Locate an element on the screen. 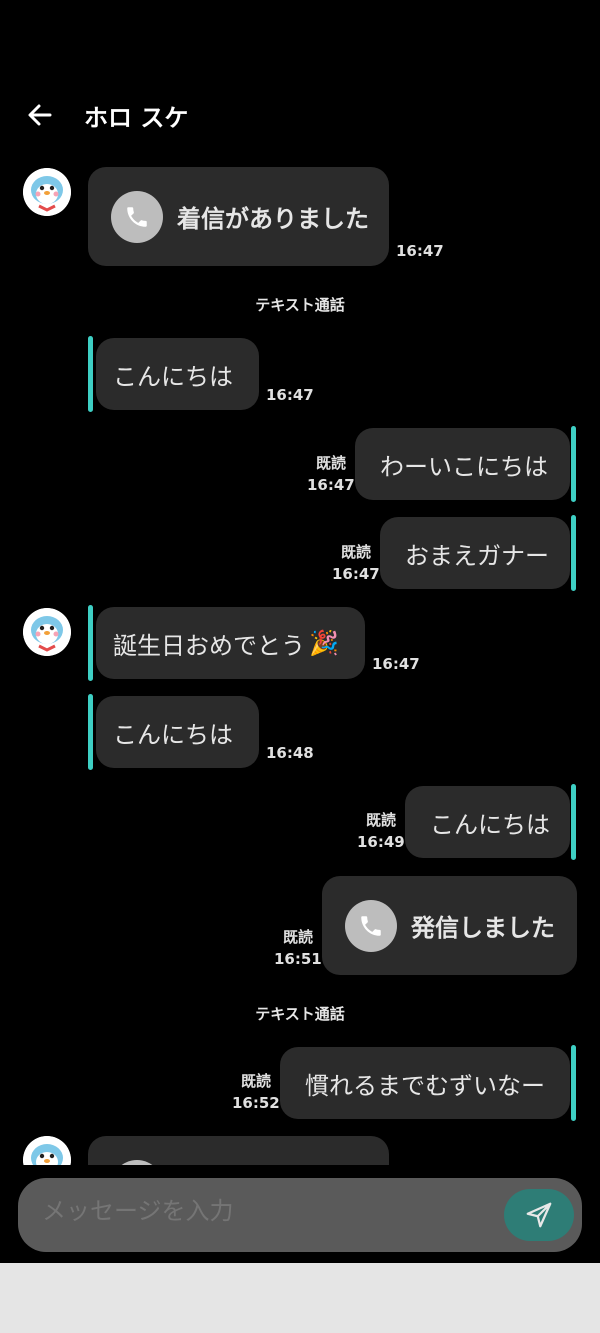 This screenshot has height=1333, width=600. message-bubble: 誕生日おめでとう 🎉 is located at coordinates (230, 643).